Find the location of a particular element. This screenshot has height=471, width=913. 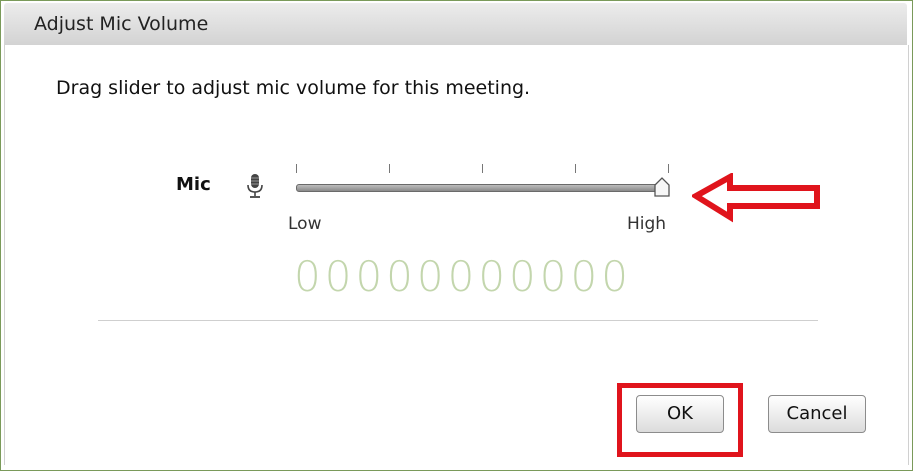

dialog-title: Adjust Mic Volume is located at coordinates (121, 24).